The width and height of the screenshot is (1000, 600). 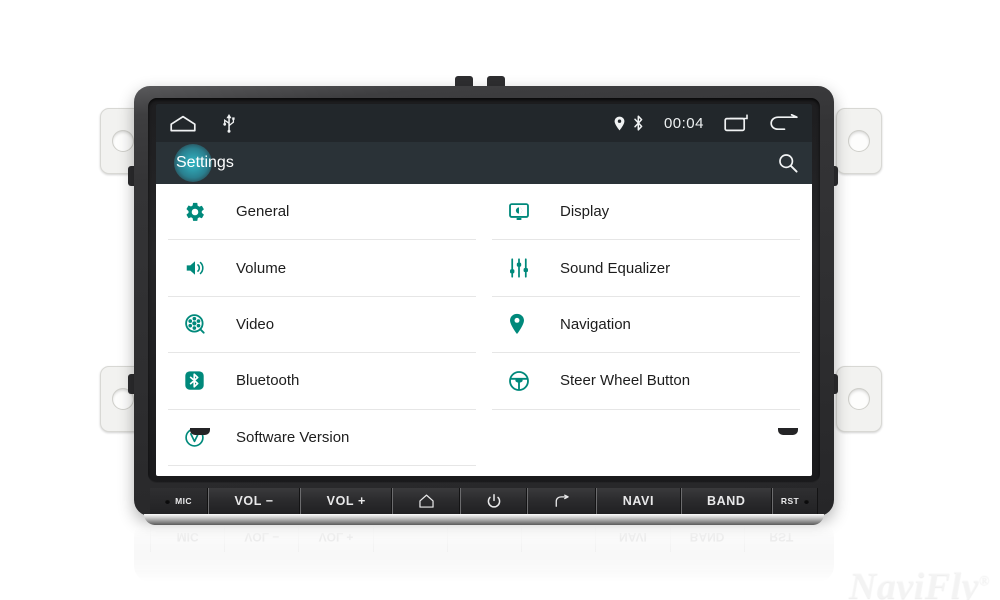 I want to click on hardware-button-mic: MIC, so click(x=179, y=501).